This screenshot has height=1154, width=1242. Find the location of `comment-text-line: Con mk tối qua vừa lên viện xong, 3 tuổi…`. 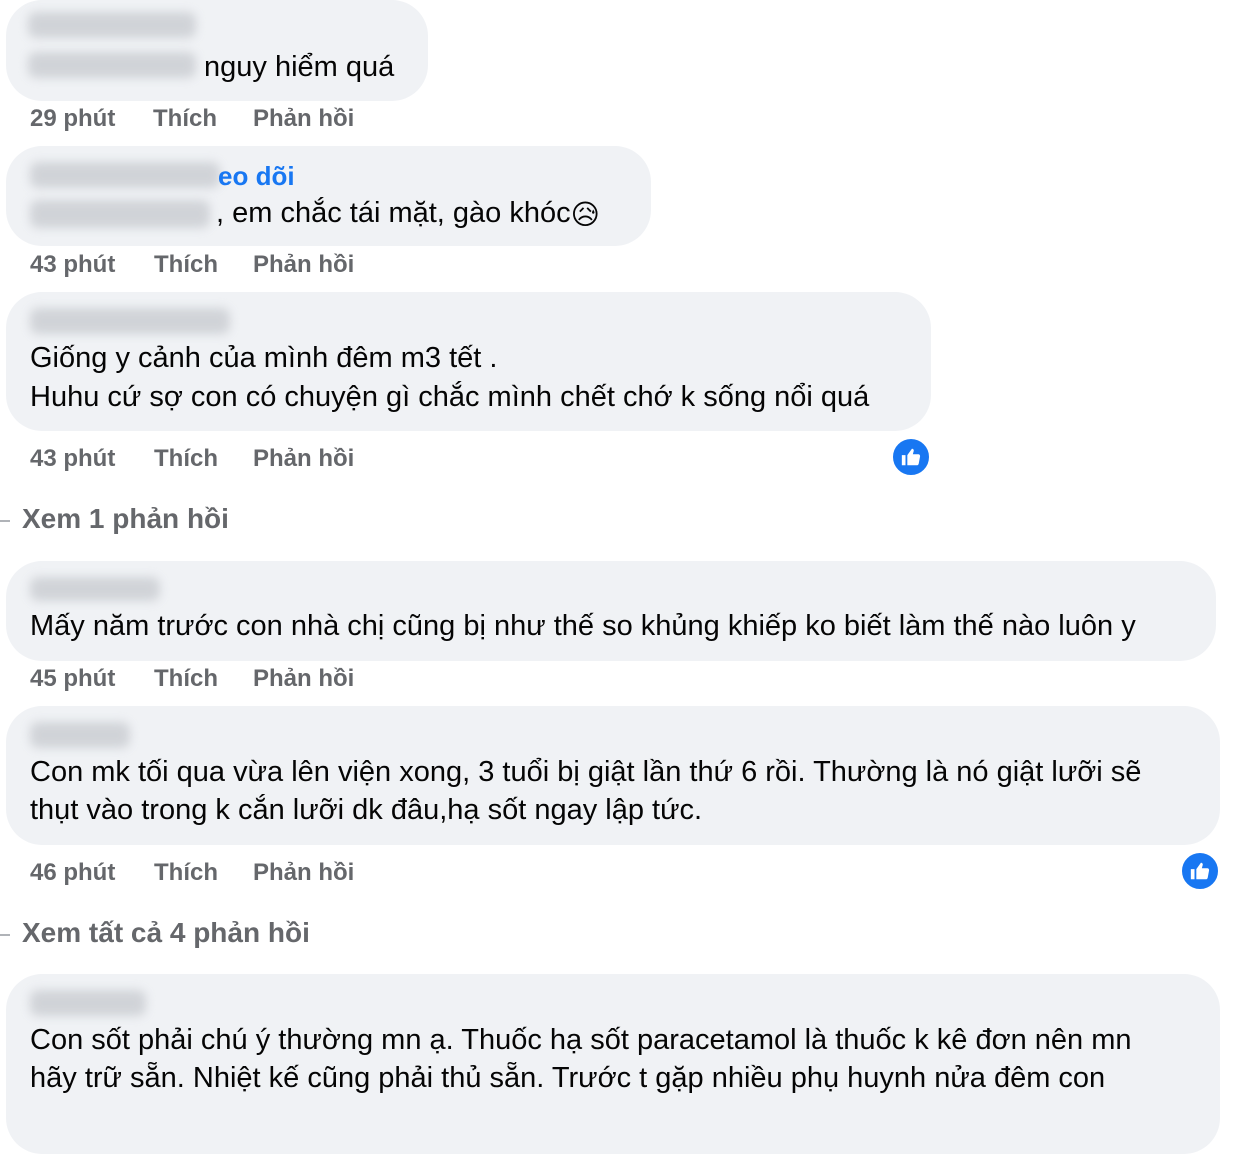

comment-text-line: Con mk tối qua vừa lên viện xong, 3 tuổi… is located at coordinates (586, 772).